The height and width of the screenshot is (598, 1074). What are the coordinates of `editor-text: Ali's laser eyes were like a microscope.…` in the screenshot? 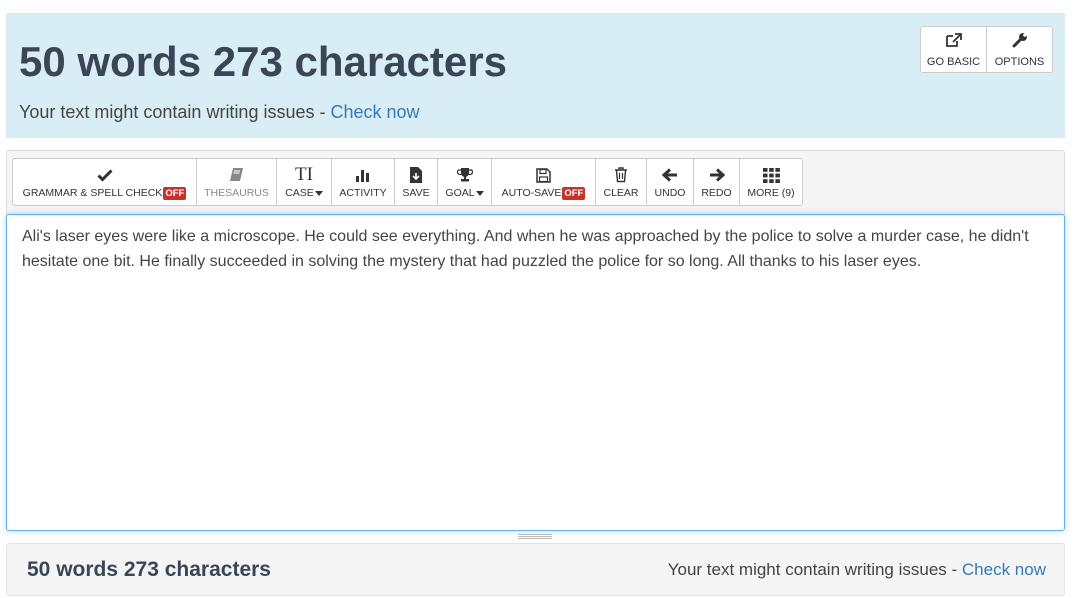 It's located at (536, 249).